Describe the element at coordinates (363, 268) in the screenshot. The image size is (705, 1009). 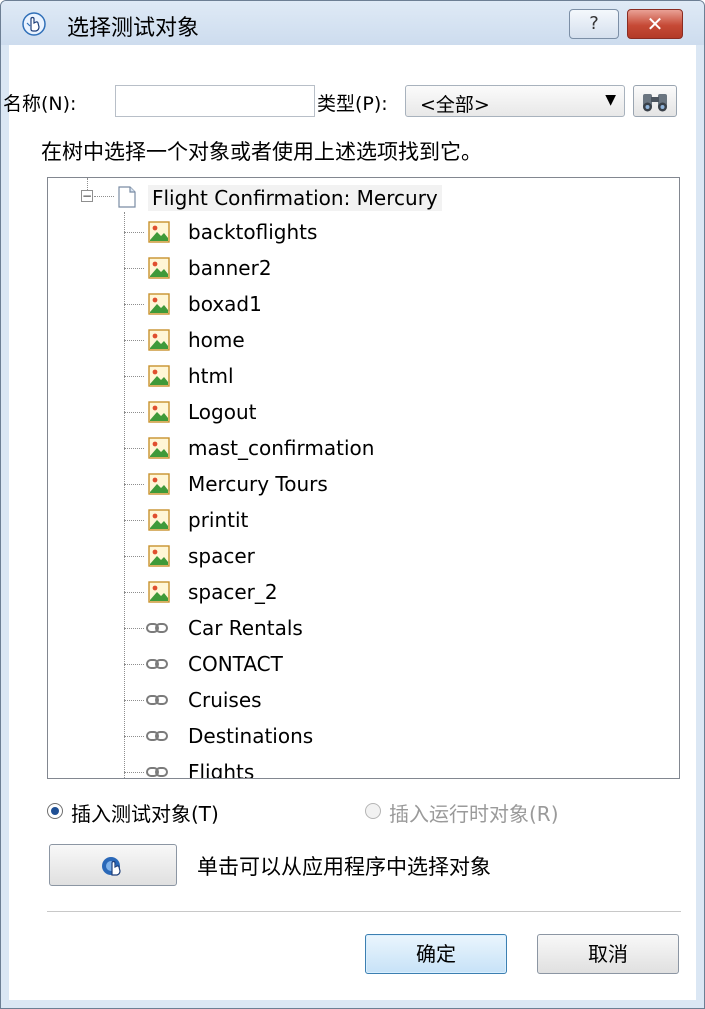
I see `tree-item: banner2` at that location.